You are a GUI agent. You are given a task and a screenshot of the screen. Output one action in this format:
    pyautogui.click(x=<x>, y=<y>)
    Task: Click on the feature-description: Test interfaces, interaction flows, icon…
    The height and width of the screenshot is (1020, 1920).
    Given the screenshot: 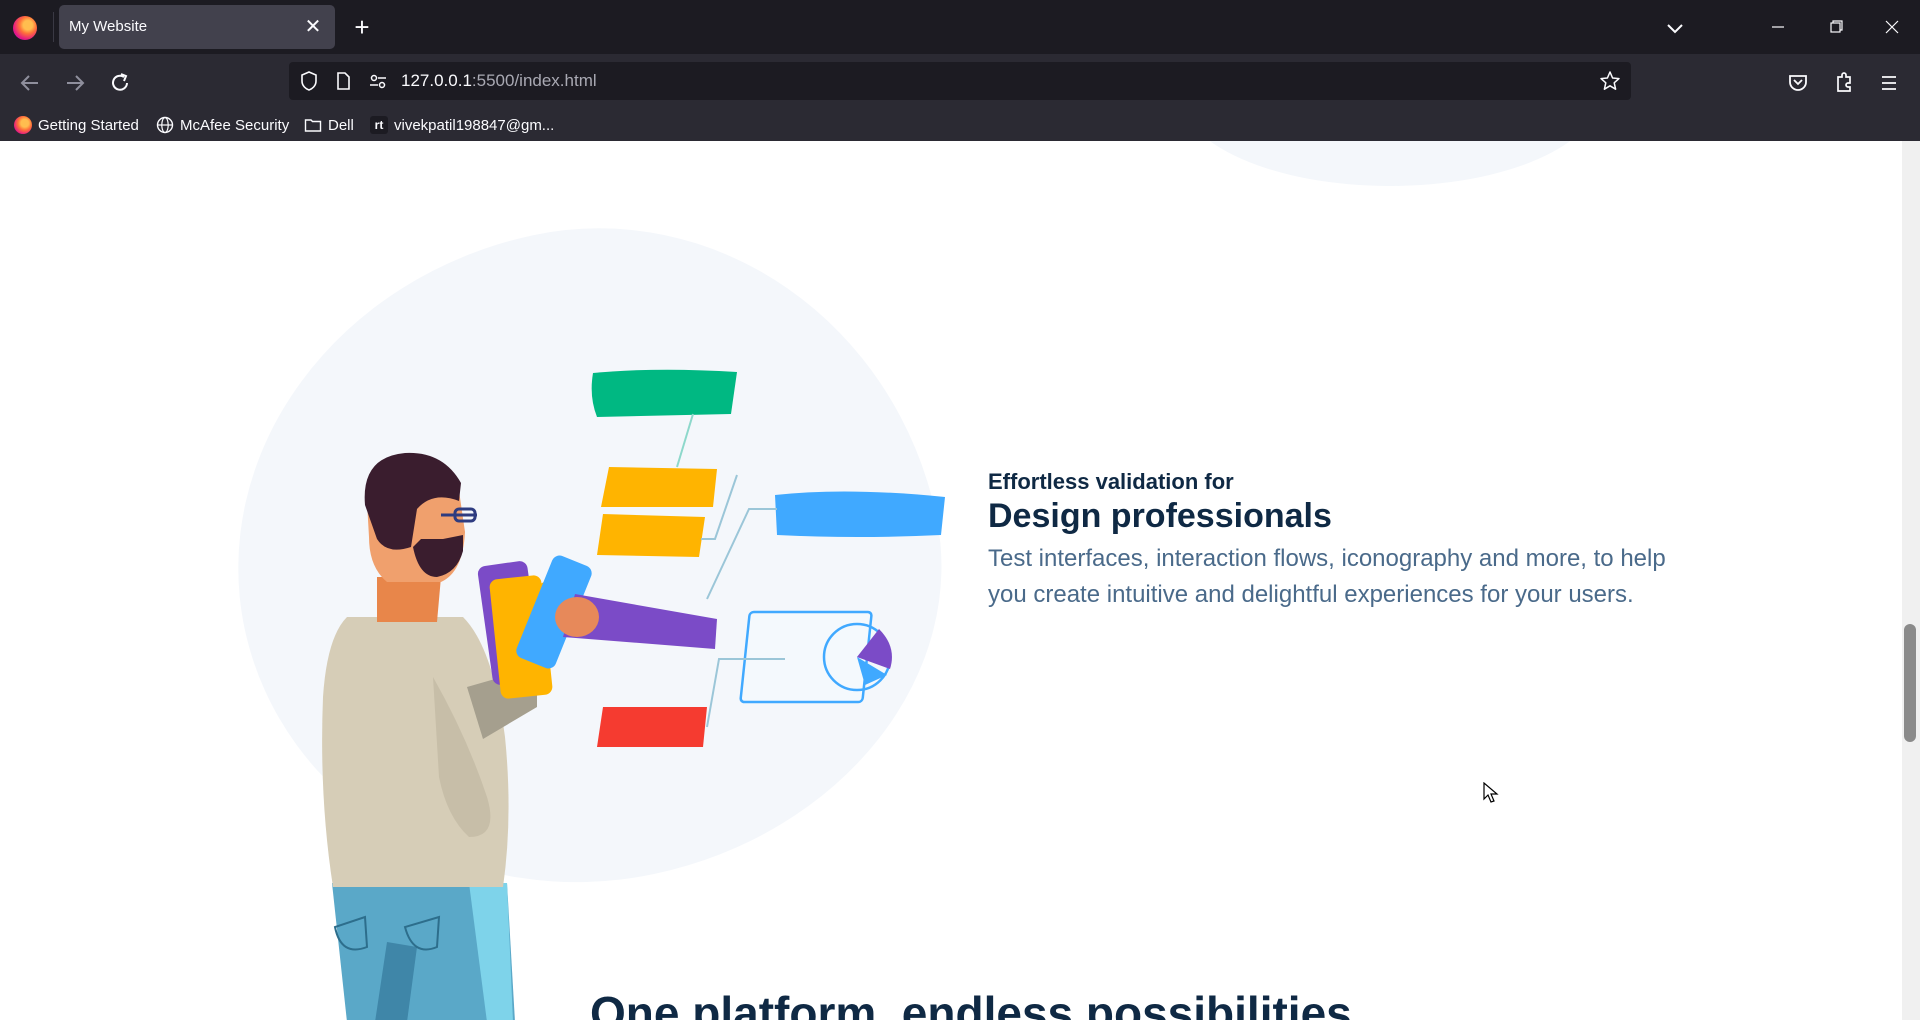 What is the action you would take?
    pyautogui.click(x=1327, y=576)
    